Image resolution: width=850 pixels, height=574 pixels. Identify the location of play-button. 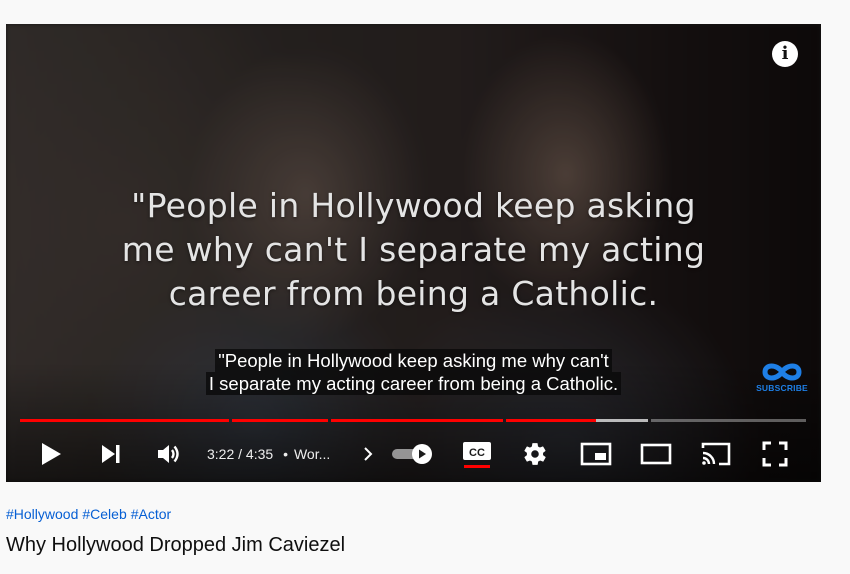
(51, 454).